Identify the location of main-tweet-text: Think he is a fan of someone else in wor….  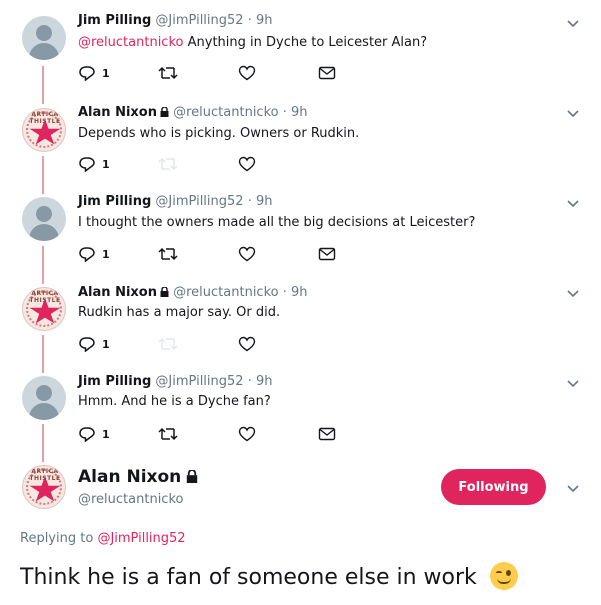
(269, 576).